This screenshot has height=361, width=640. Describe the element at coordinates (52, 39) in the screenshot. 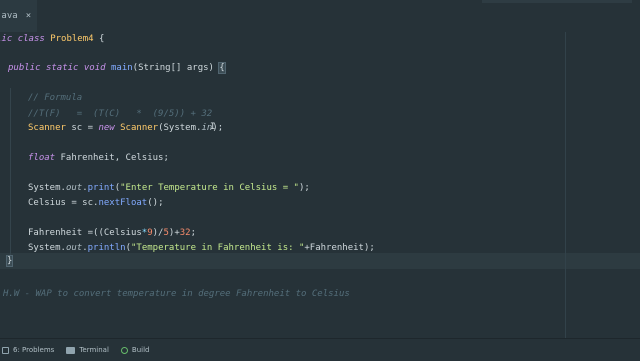

I see `code-line-class: lic class Problem4 {` at that location.